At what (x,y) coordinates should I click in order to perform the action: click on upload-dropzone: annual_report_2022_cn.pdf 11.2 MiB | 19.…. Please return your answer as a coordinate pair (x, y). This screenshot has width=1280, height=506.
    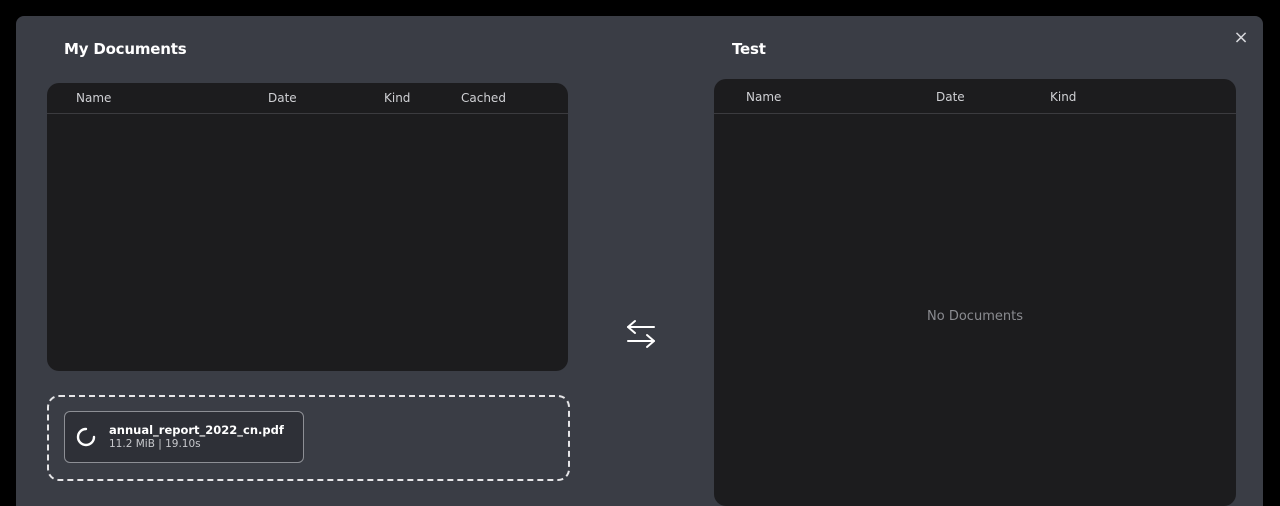
    Looking at the image, I should click on (308, 438).